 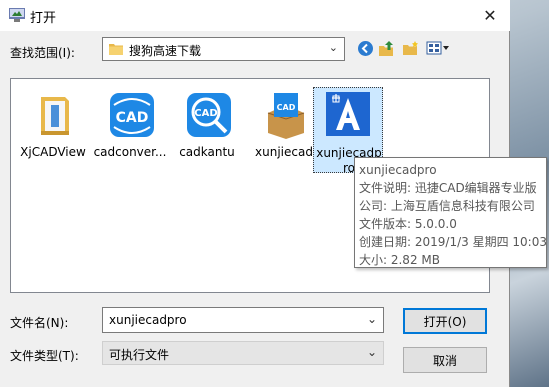 I want to click on back-button, so click(x=365, y=48).